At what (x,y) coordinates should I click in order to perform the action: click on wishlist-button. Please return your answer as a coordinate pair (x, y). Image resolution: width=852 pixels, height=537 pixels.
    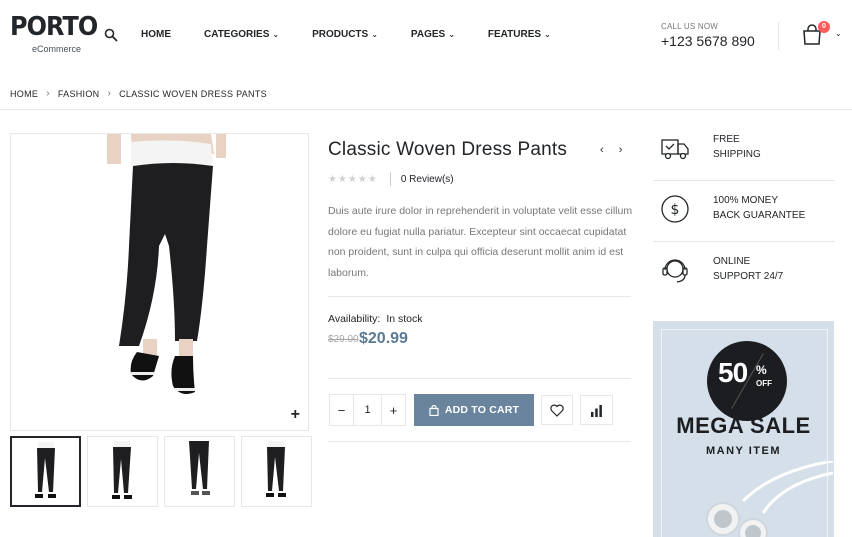
    Looking at the image, I should click on (557, 410).